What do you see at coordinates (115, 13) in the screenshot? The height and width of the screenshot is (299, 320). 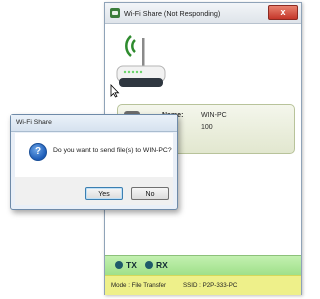 I see `app-icon` at bounding box center [115, 13].